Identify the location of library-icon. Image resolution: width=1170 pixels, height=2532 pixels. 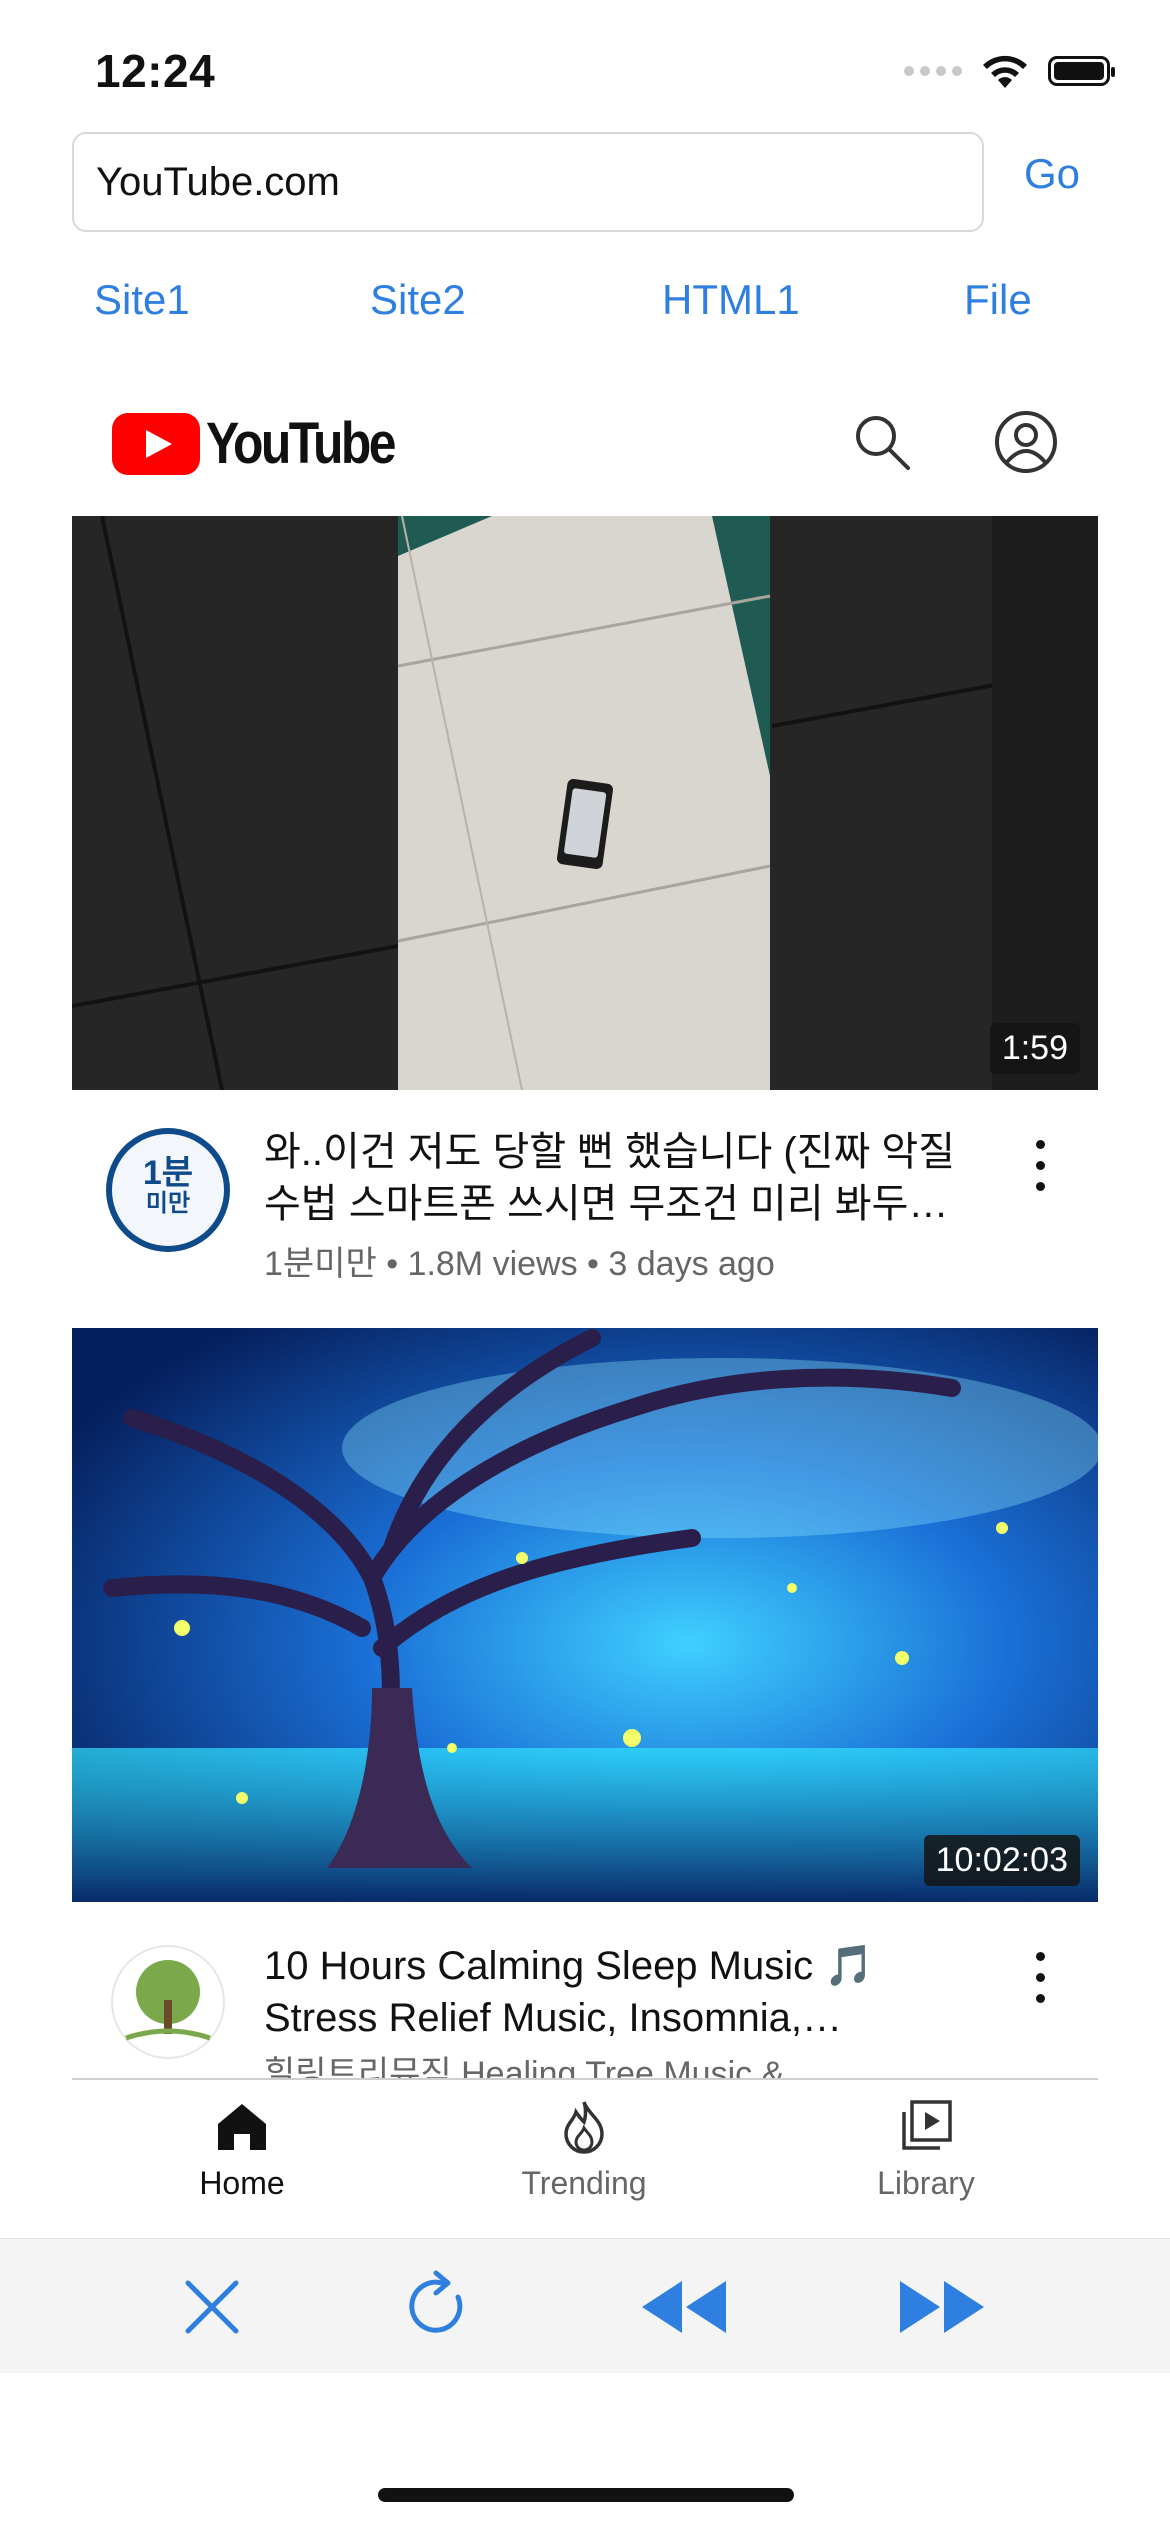
(927, 2125).